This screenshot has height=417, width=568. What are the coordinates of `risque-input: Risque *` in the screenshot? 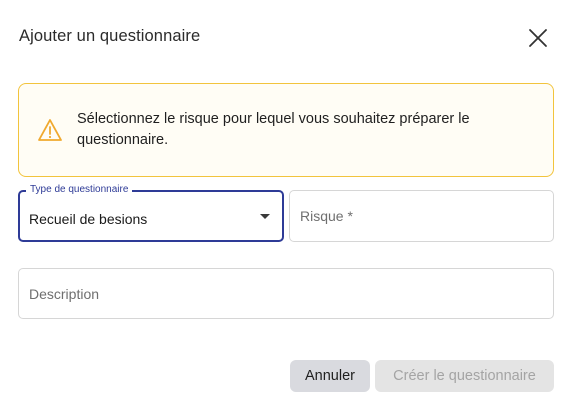 It's located at (421, 216).